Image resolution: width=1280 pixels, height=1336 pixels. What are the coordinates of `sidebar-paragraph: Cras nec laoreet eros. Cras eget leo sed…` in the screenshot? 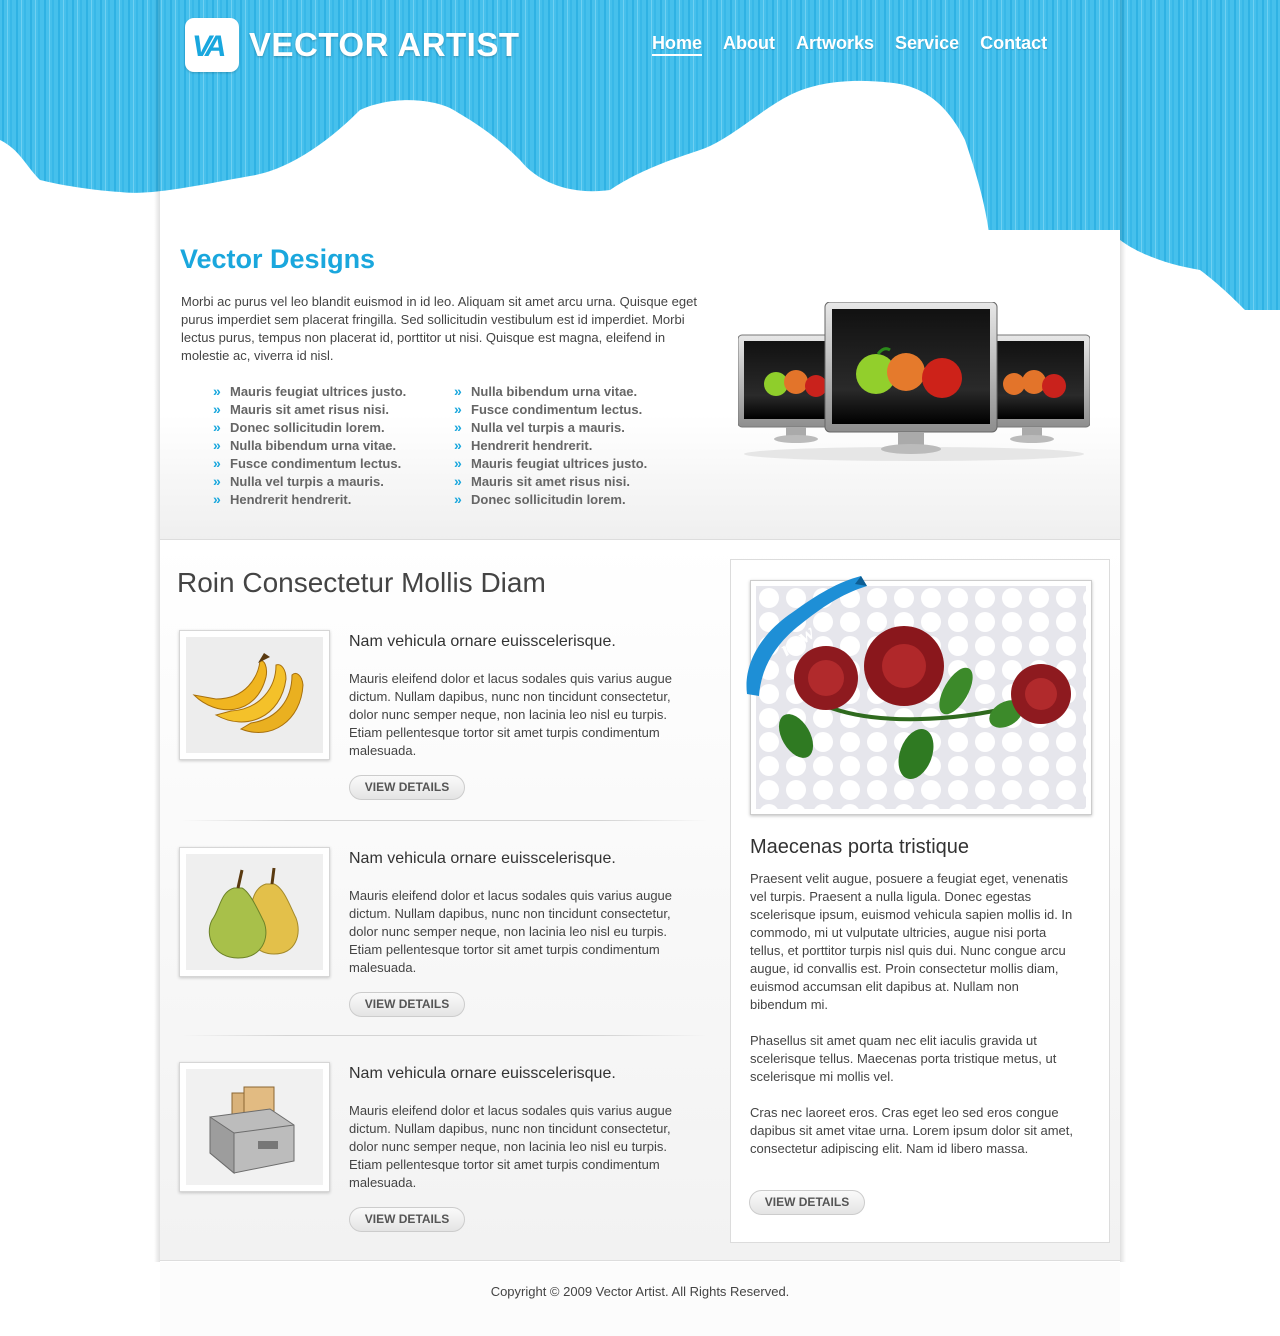 It's located at (911, 1130).